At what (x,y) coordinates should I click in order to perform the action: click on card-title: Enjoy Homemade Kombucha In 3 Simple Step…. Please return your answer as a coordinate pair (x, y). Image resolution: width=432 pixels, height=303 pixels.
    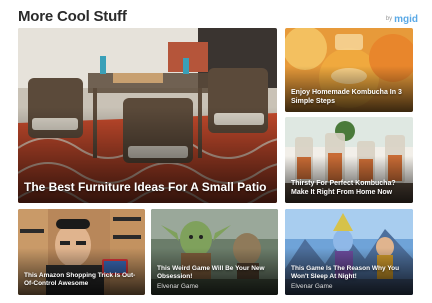
    Looking at the image, I should click on (349, 97).